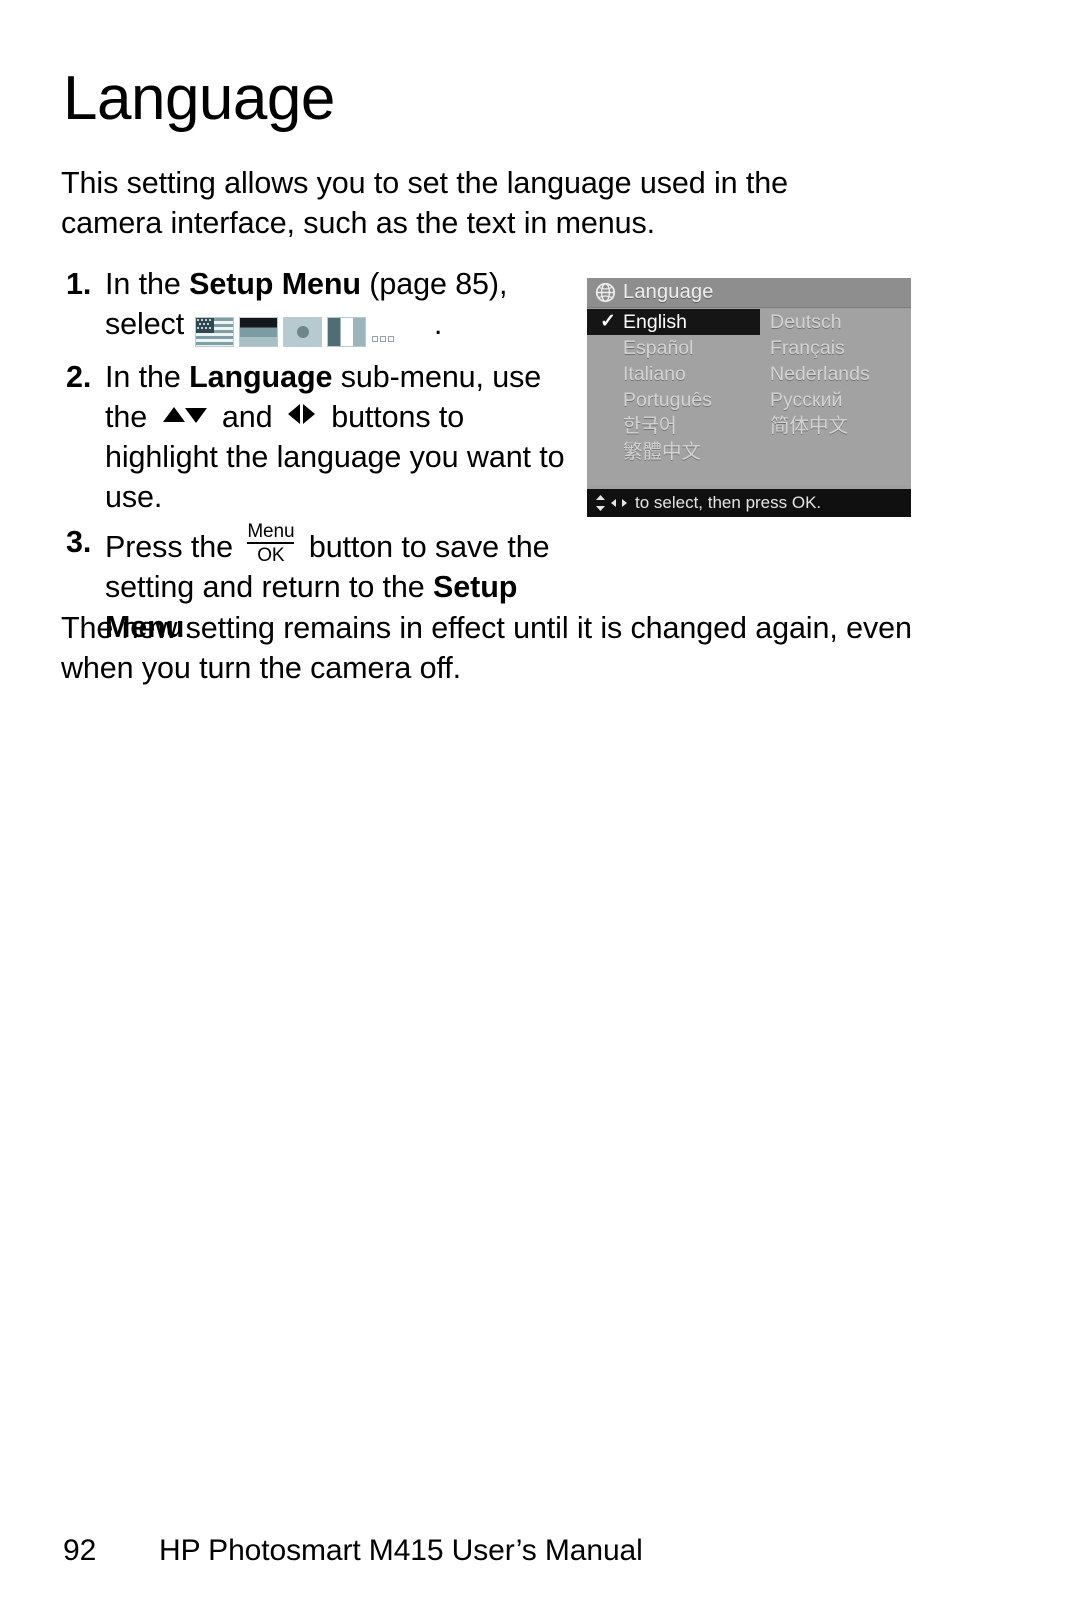  I want to click on page-footer: 92 HP Photosmart M415 User’s Manual, so click(353, 1551).